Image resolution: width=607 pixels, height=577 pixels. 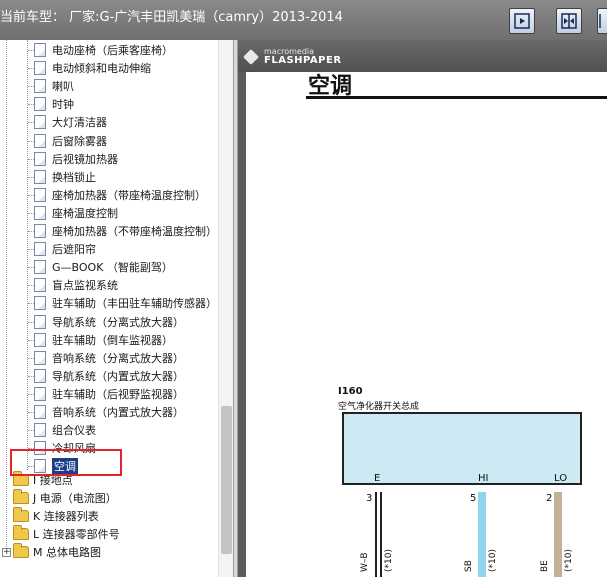 I want to click on tree-item-label: 电动倾斜和电动伸缩, so click(x=101, y=69).